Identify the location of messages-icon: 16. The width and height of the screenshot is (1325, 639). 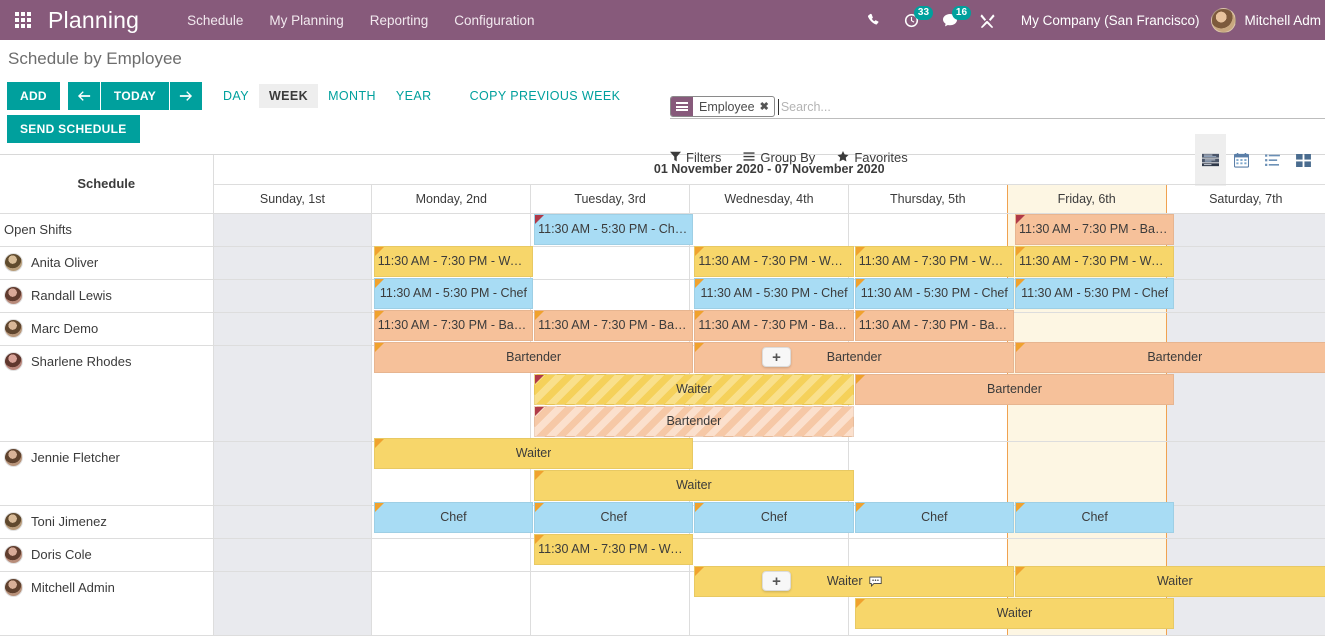
(951, 20).